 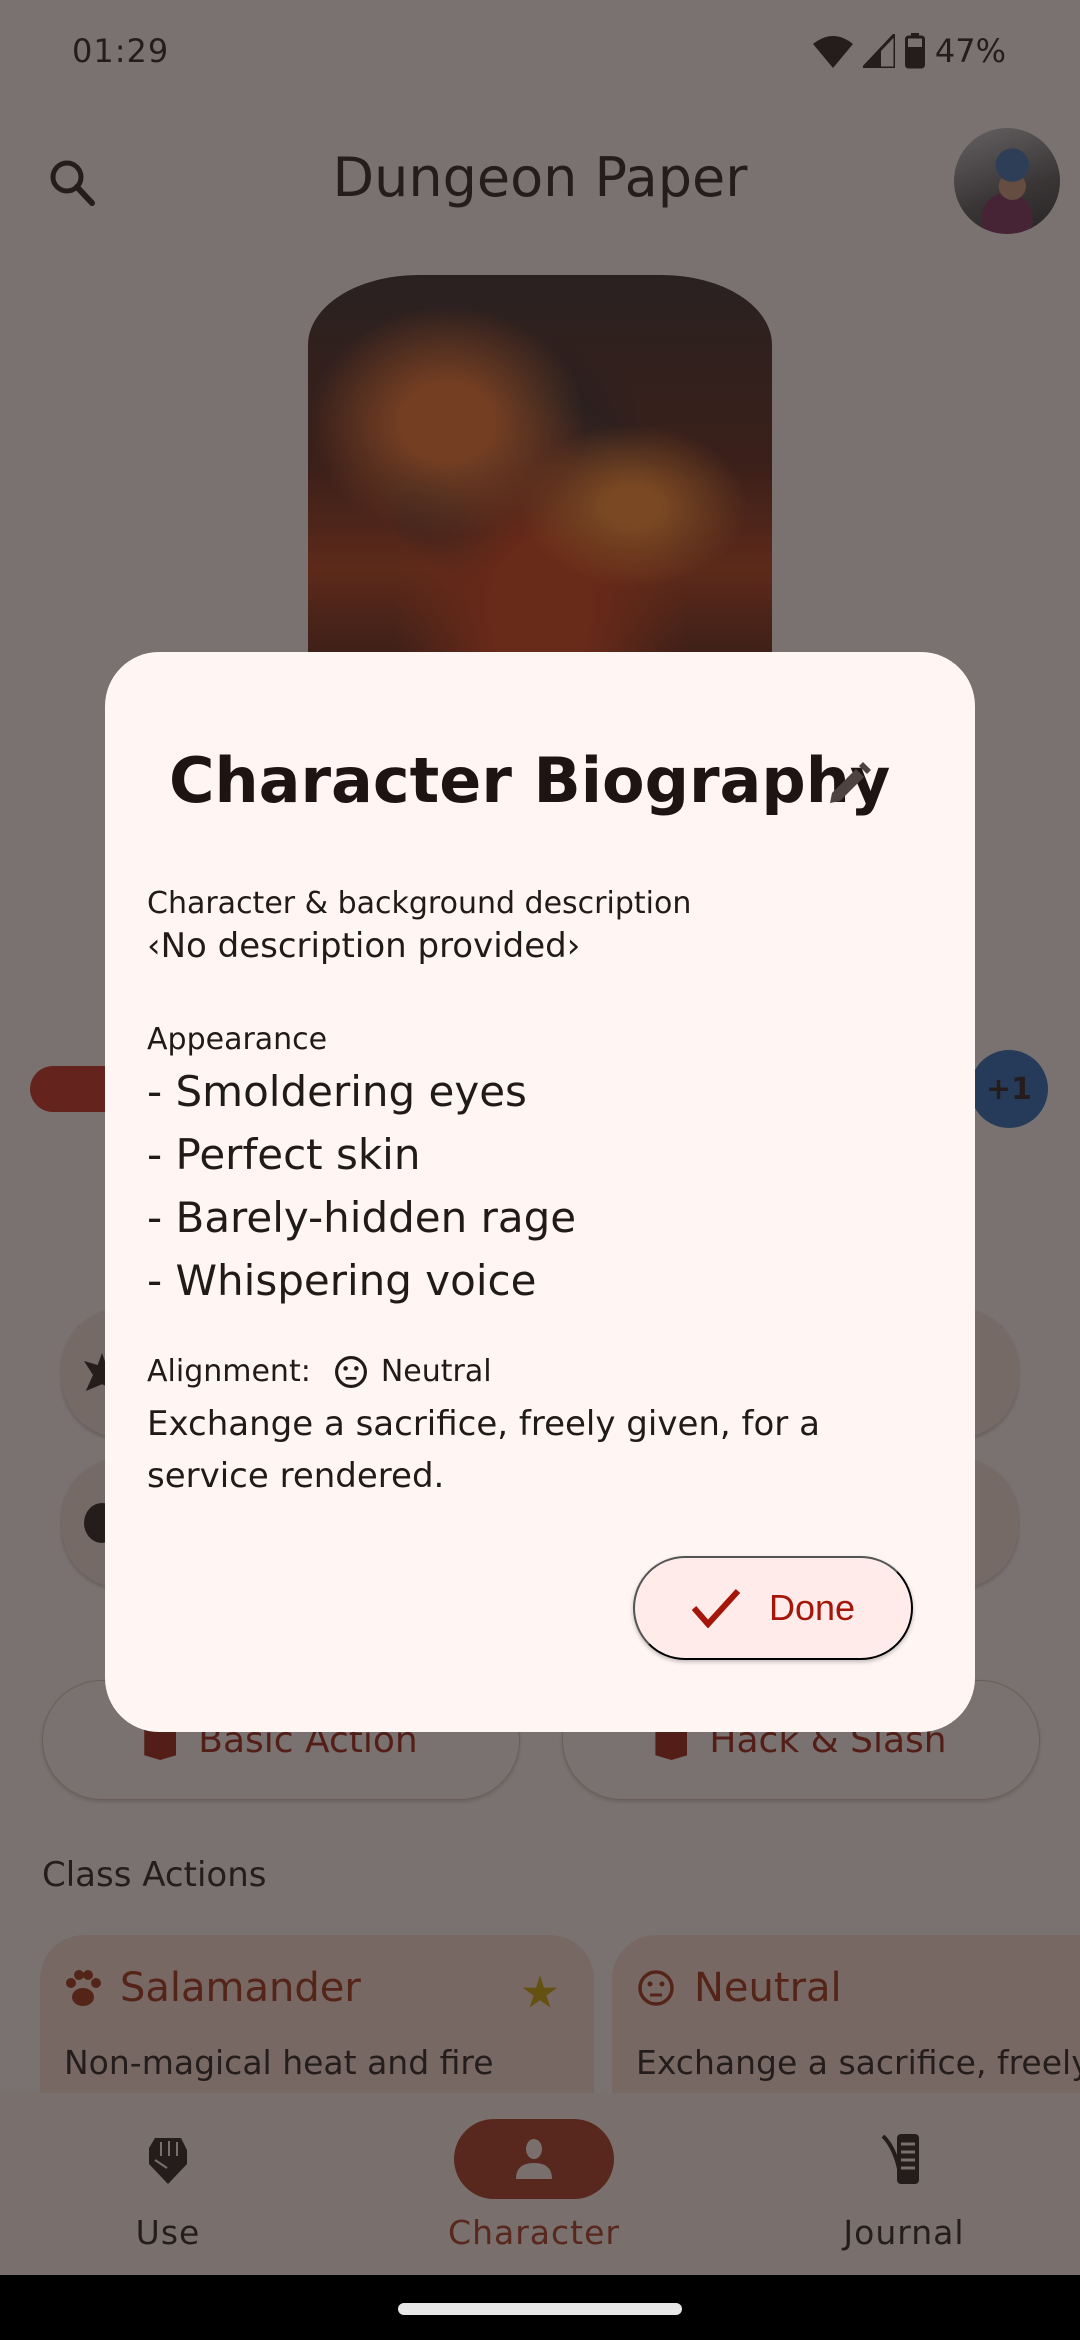 I want to click on gesture-bar, so click(x=540, y=2307).